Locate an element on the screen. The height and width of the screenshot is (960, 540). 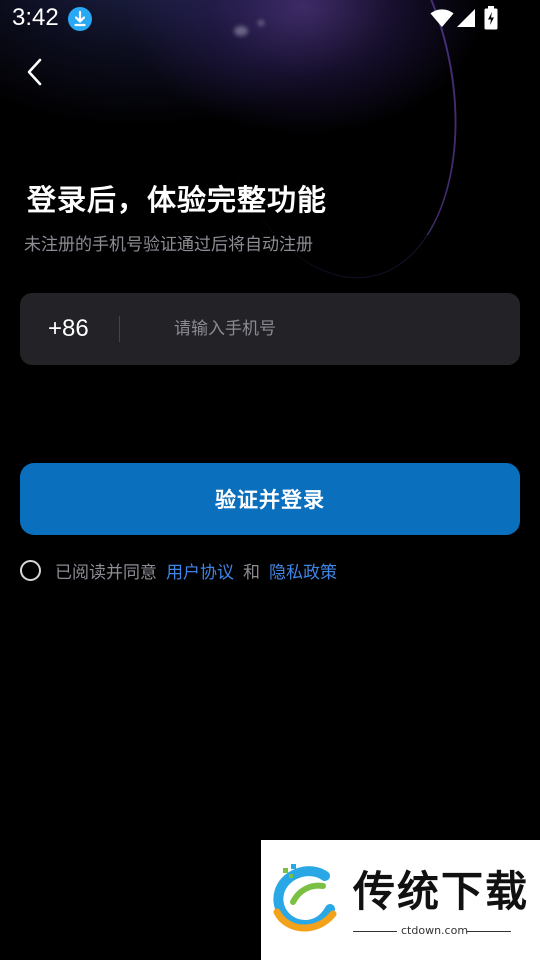
chevron-left-icon is located at coordinates (34, 72).